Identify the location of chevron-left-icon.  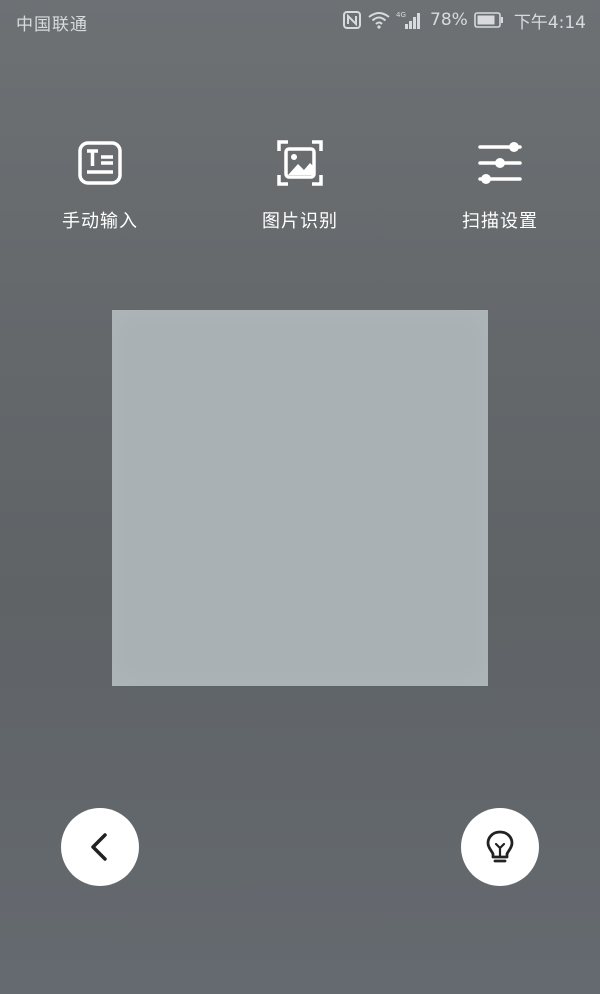
(99, 847).